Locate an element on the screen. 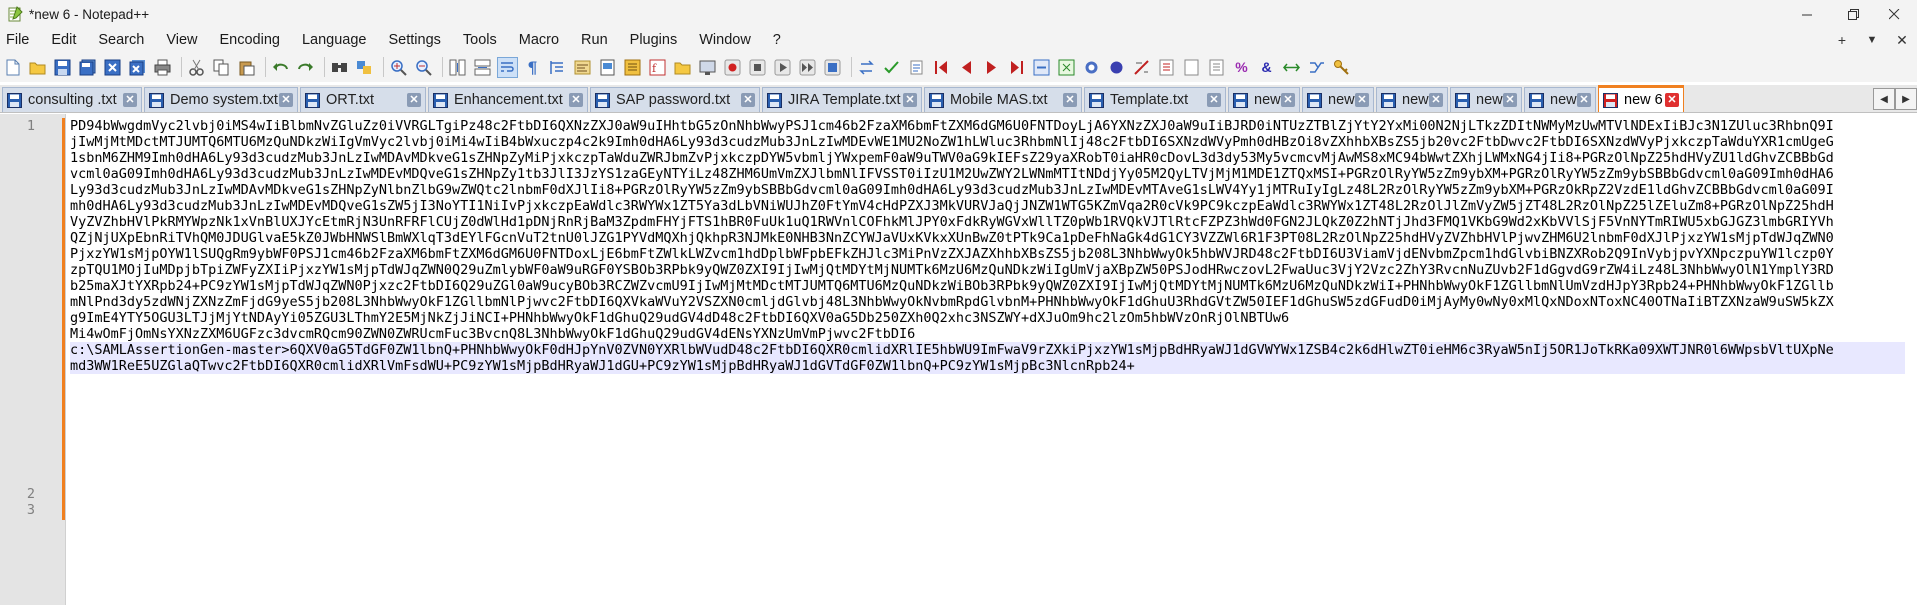  language-udl-icon is located at coordinates (582, 67).